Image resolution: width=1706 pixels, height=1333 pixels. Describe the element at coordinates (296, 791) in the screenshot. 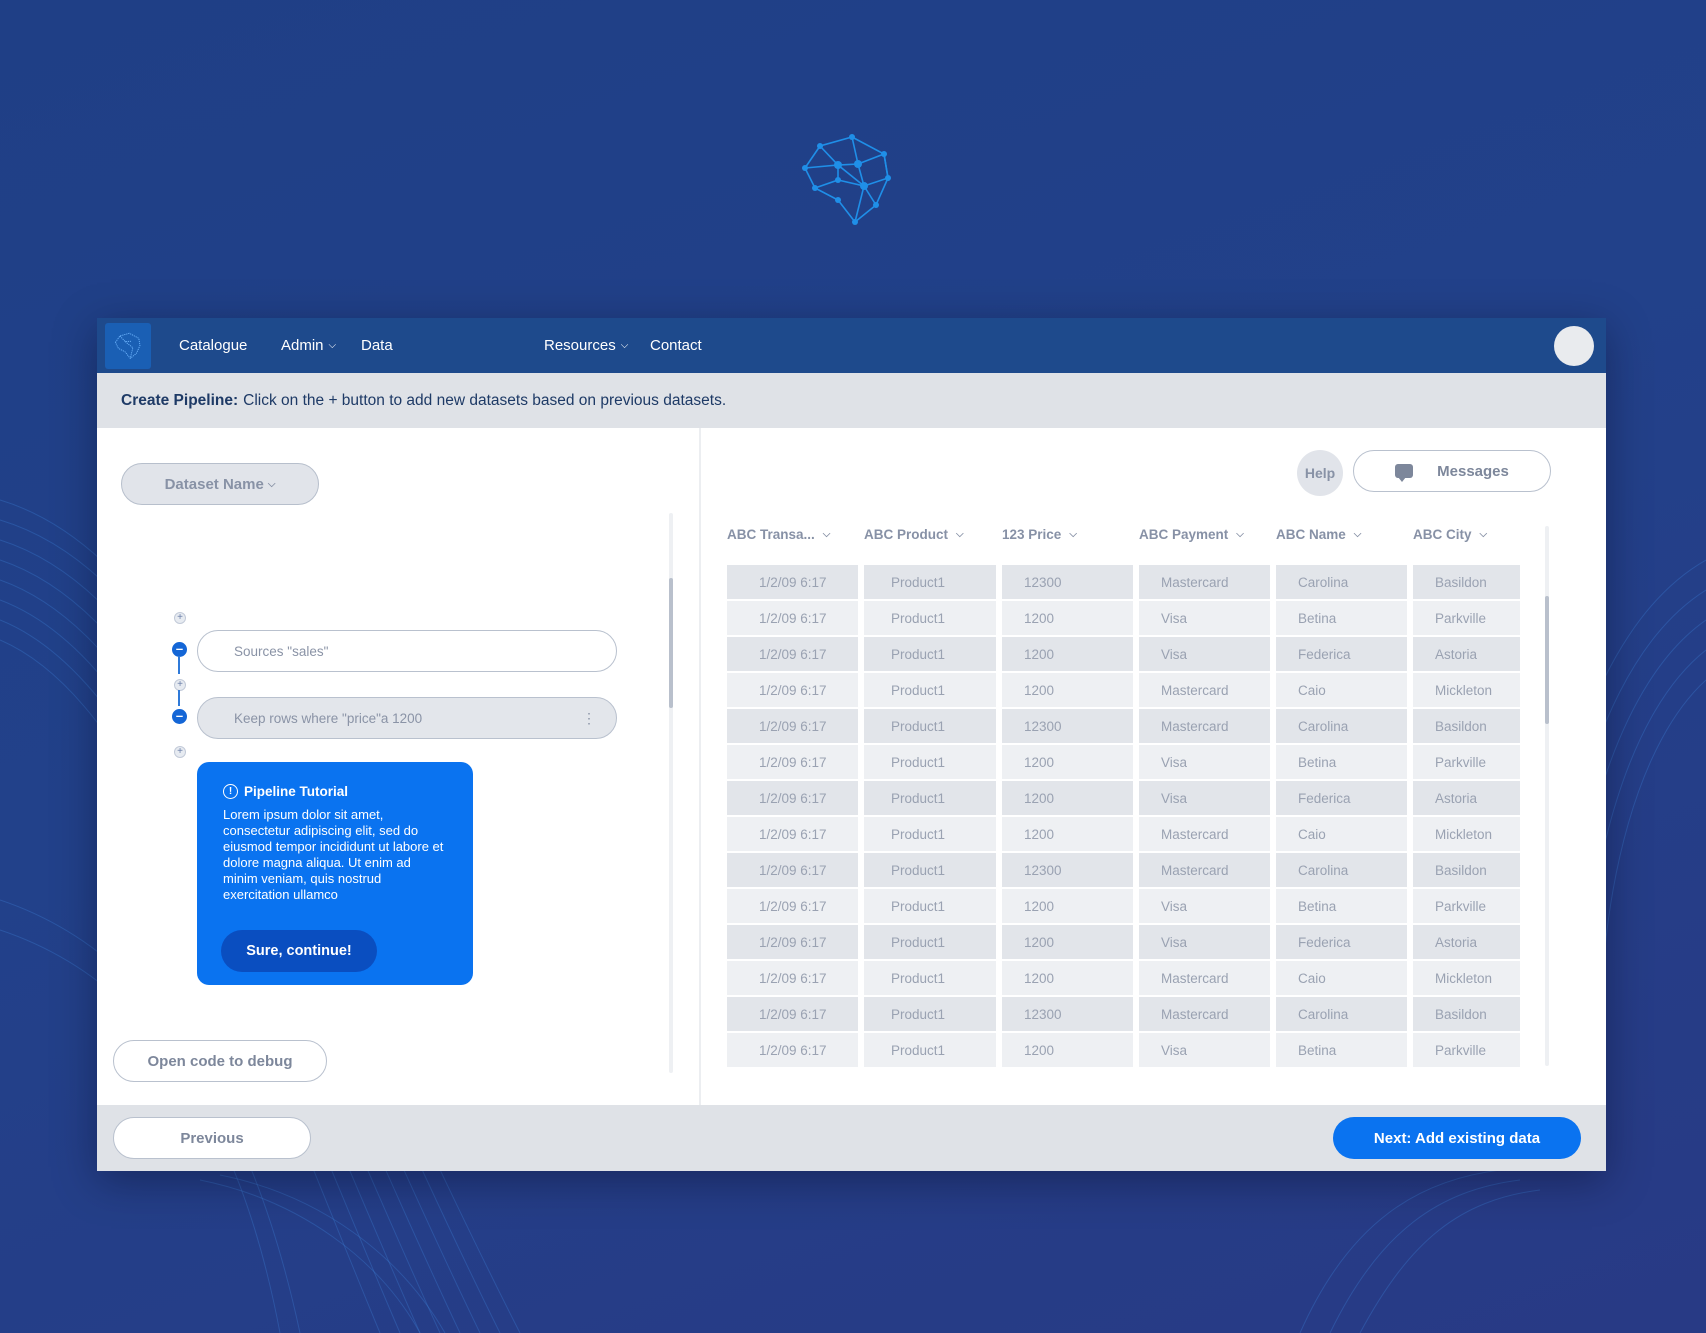

I see `tutorial-title-text: Pipeline Tutorial` at that location.